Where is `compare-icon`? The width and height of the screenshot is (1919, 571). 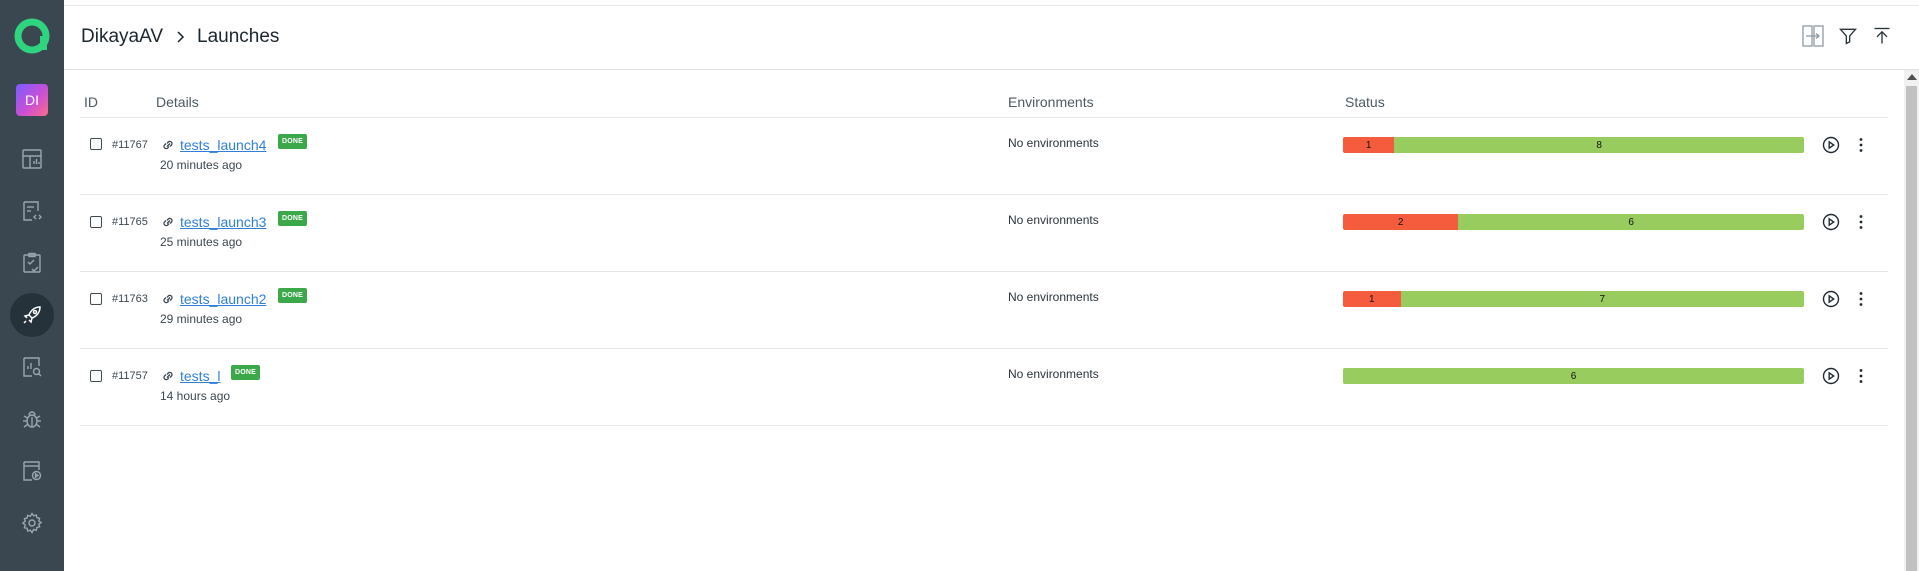 compare-icon is located at coordinates (1813, 36).